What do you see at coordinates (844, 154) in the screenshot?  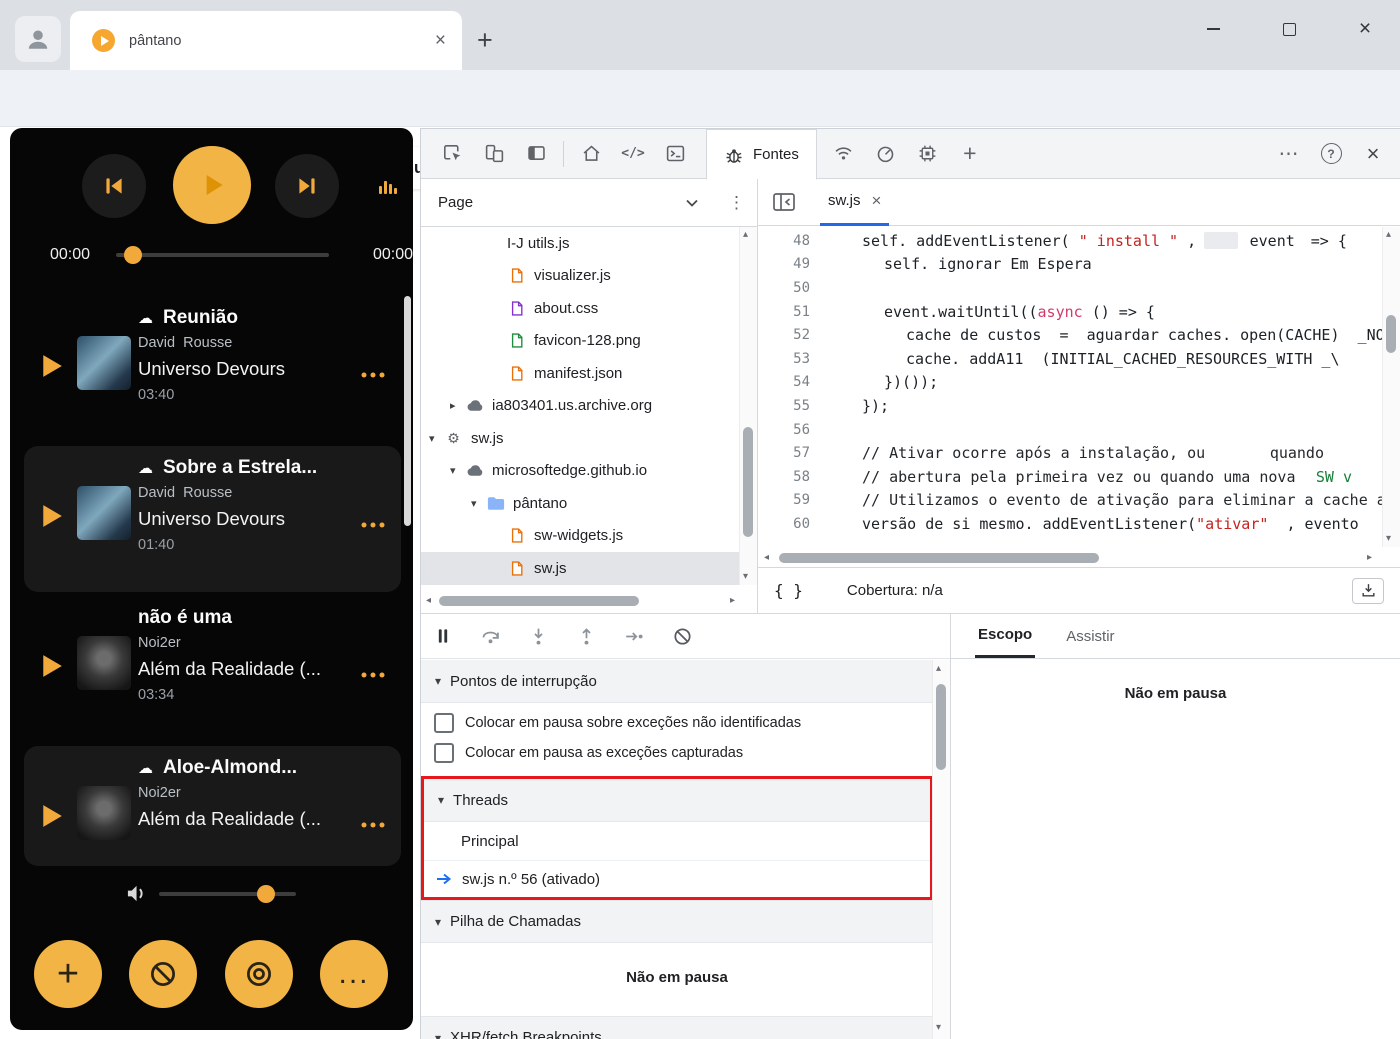 I see `network-icon` at bounding box center [844, 154].